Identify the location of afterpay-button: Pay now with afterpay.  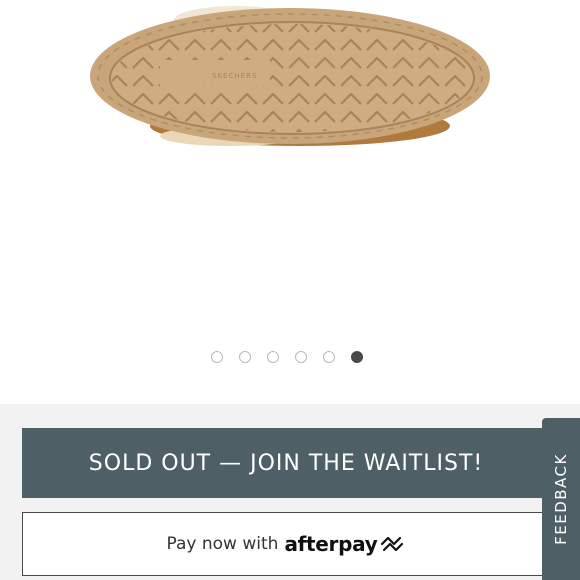
(286, 544).